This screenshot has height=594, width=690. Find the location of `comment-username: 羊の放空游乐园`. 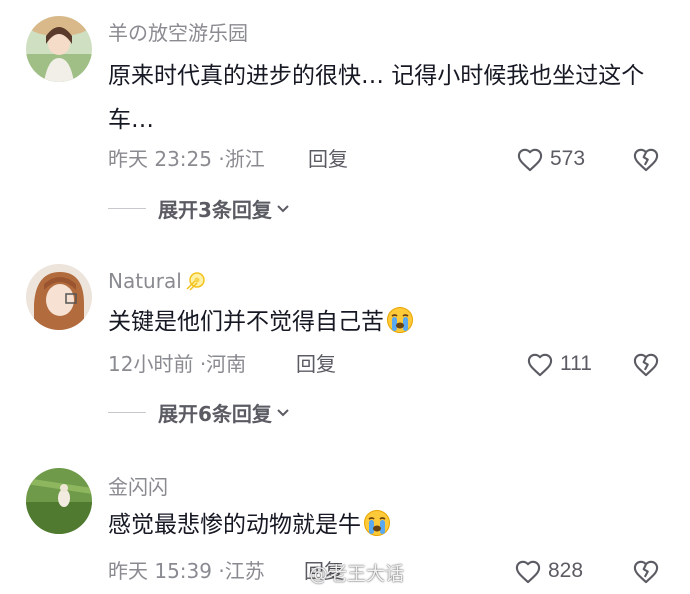

comment-username: 羊の放空游乐园 is located at coordinates (178, 33).